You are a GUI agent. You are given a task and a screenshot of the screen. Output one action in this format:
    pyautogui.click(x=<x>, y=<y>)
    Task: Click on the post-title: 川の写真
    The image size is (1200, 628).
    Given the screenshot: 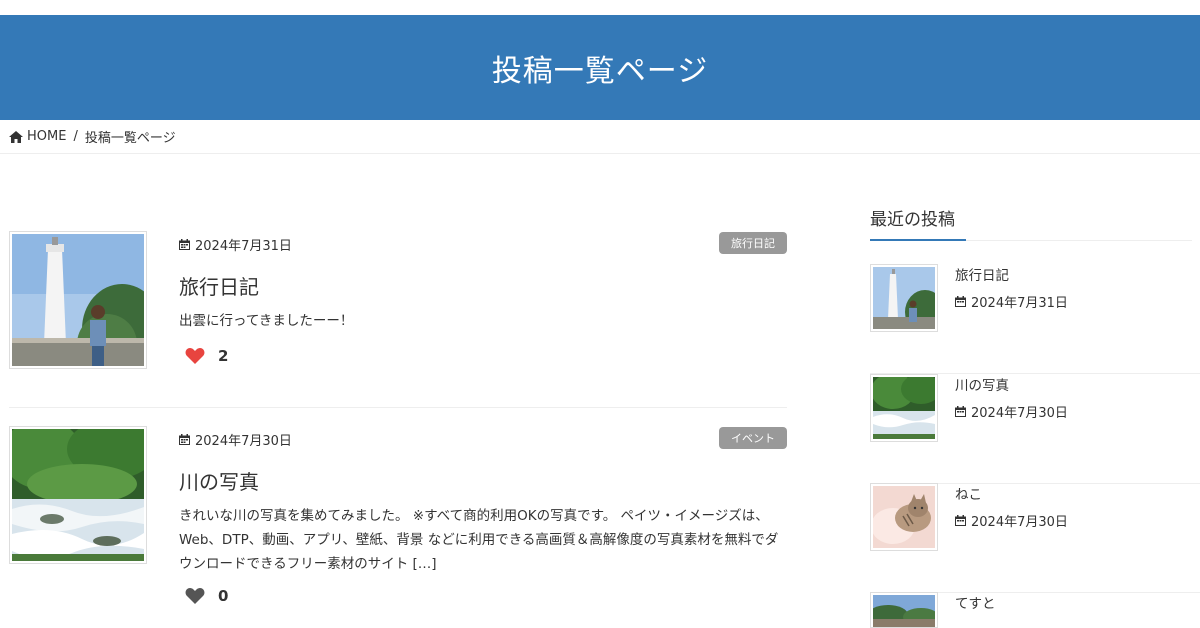 What is the action you would take?
    pyautogui.click(x=219, y=480)
    